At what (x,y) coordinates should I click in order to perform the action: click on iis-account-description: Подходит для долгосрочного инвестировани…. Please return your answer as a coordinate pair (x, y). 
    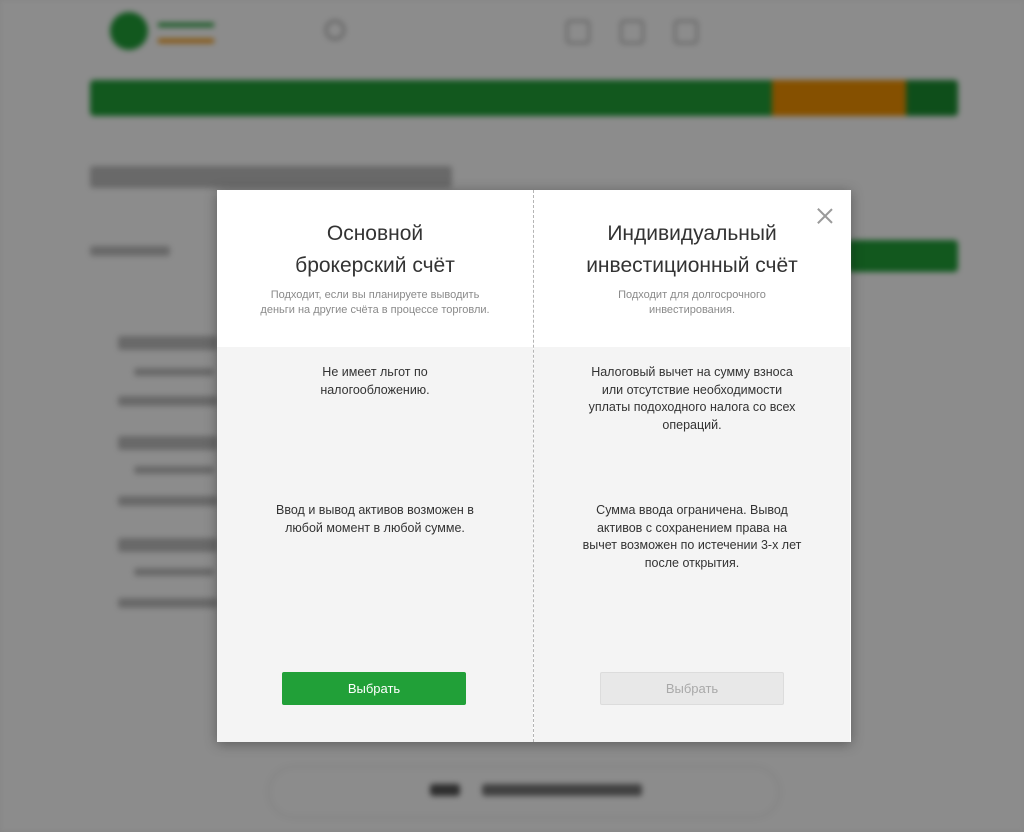
    Looking at the image, I should click on (692, 302).